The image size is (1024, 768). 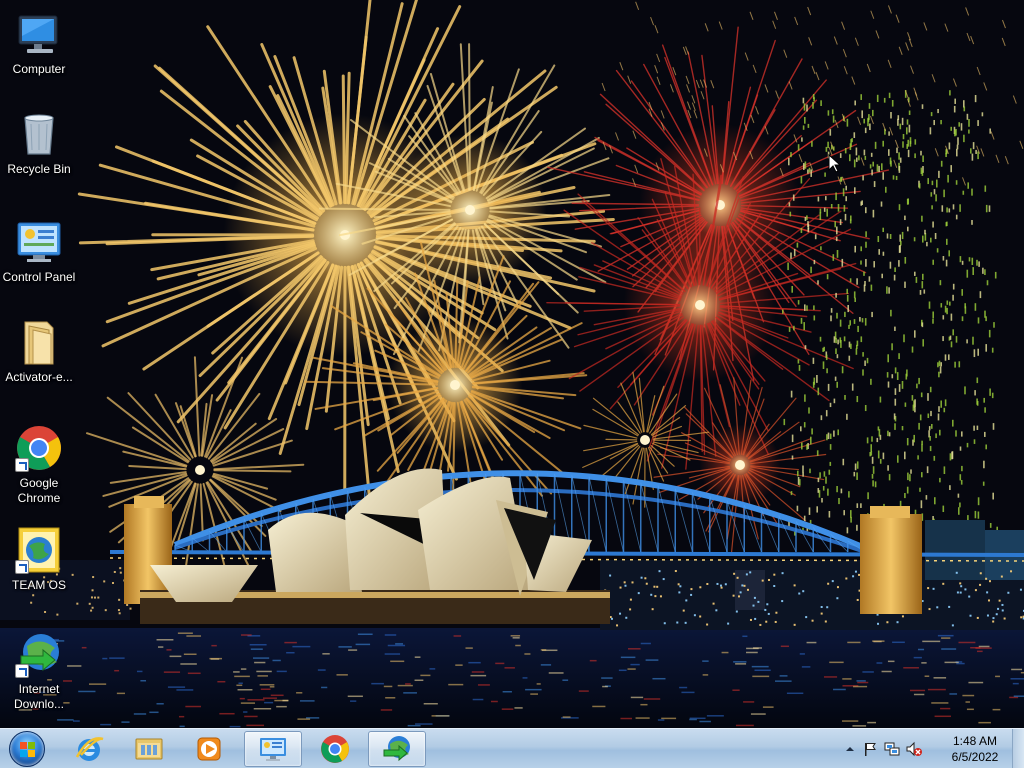 What do you see at coordinates (975, 741) in the screenshot?
I see `clock-time: 1:48 AM` at bounding box center [975, 741].